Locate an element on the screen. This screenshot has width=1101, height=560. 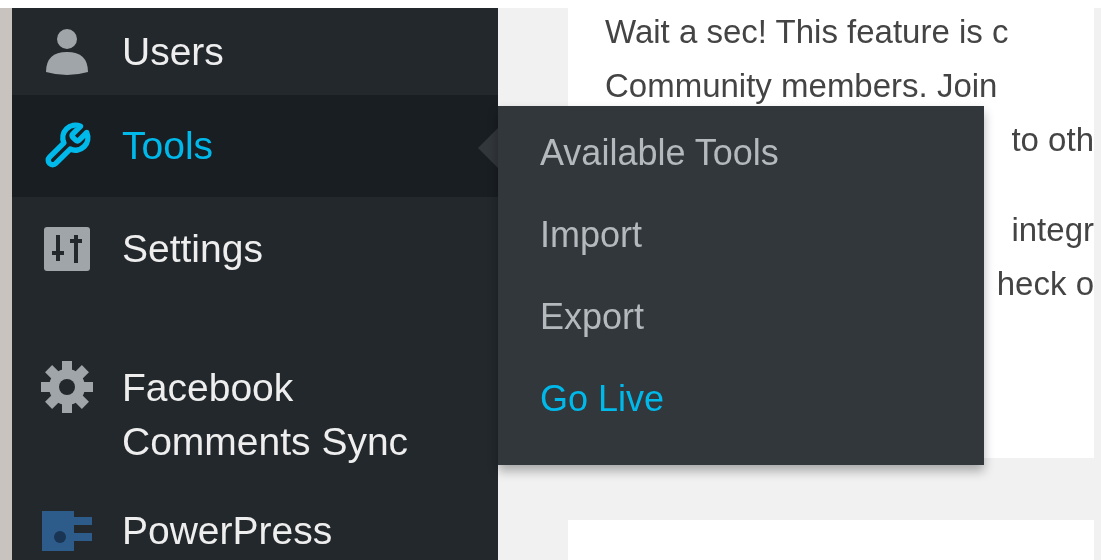
user-icon is located at coordinates (67, 51).